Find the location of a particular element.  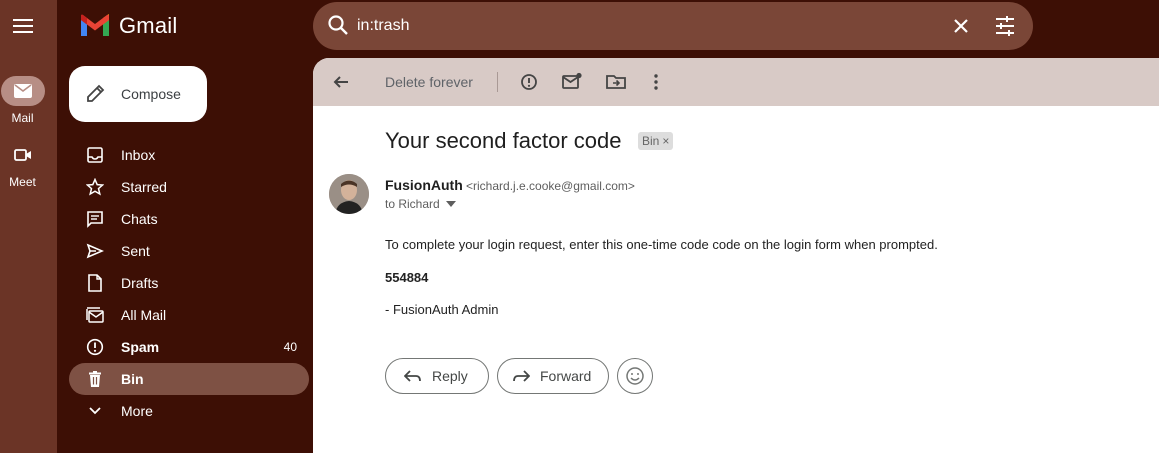

hamburger-icon is located at coordinates (23, 26).